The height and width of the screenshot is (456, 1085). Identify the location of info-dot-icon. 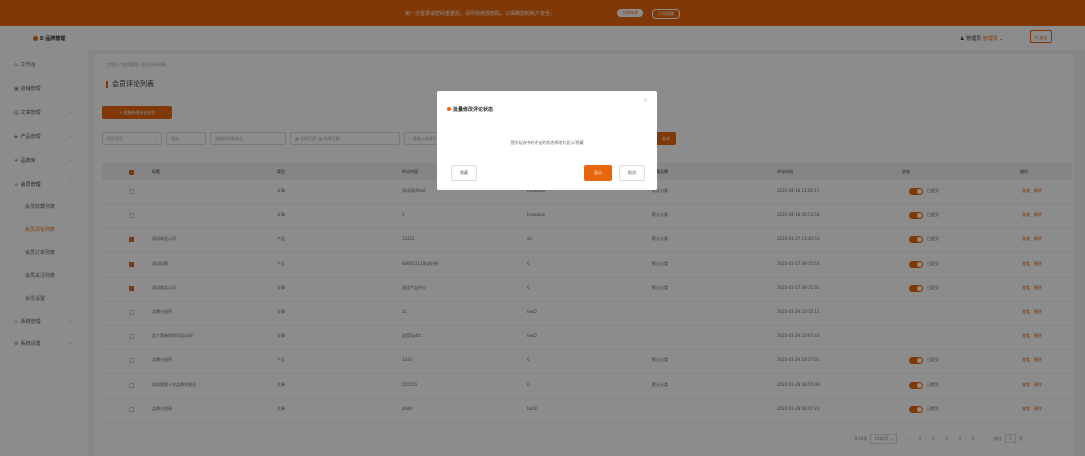
(449, 109).